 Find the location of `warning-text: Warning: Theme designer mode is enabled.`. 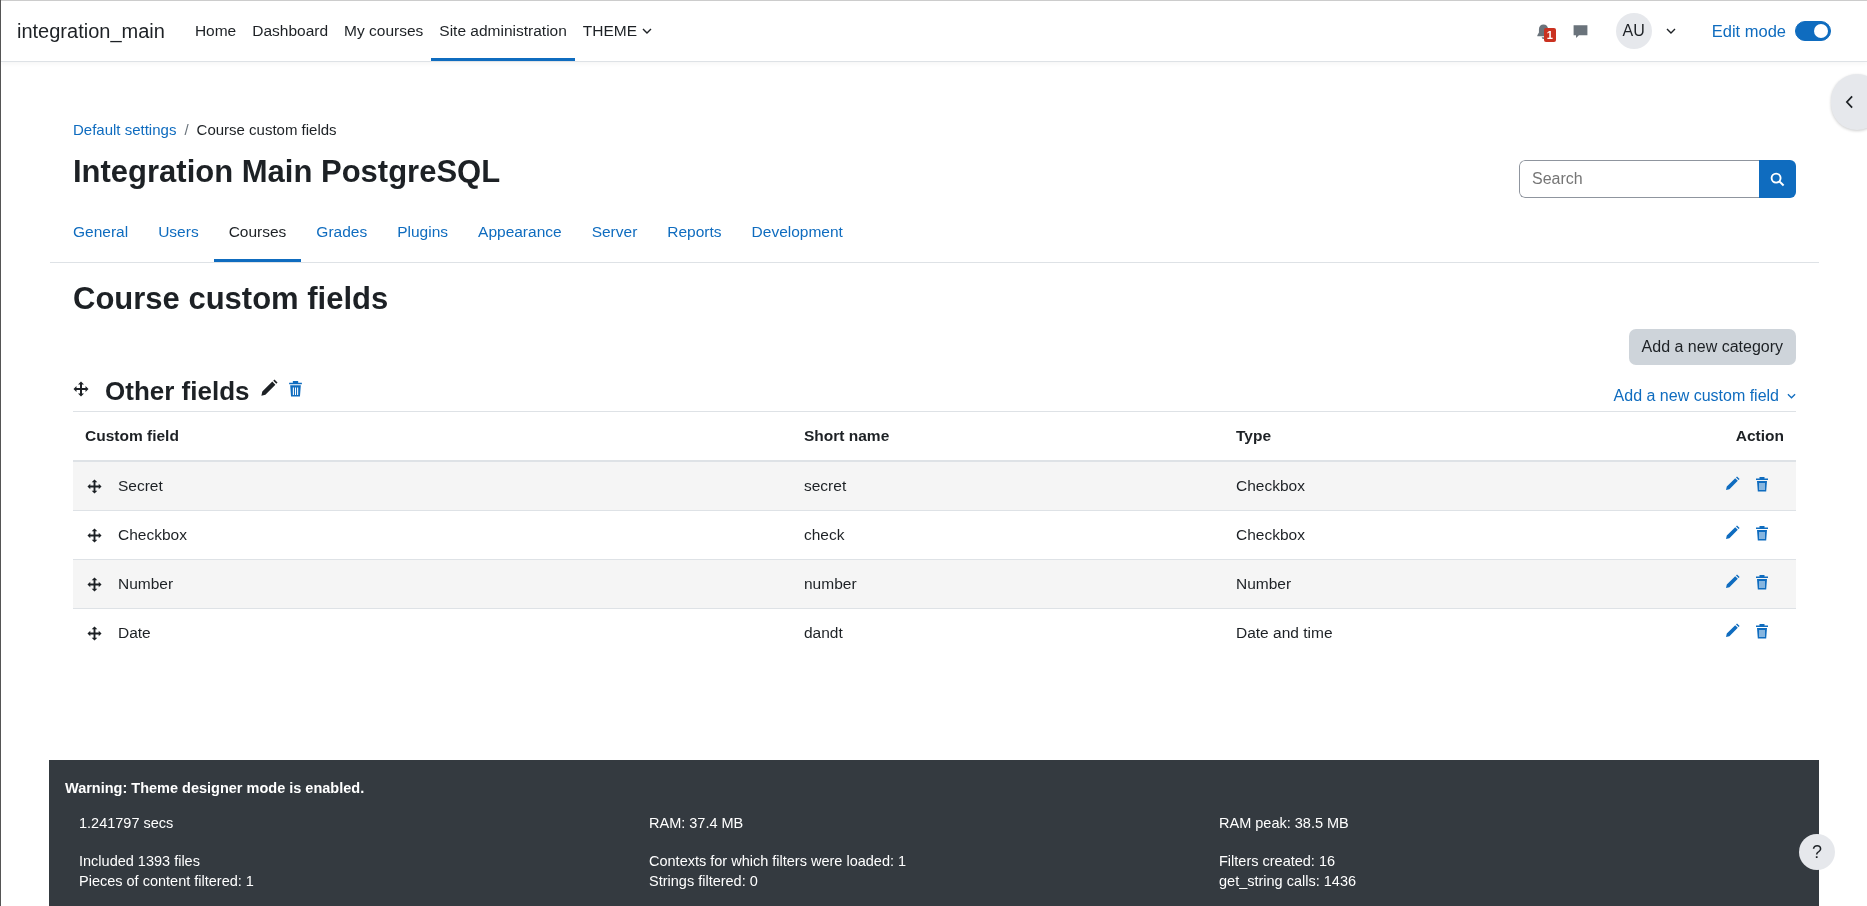

warning-text: Warning: Theme designer mode is enabled. is located at coordinates (215, 788).